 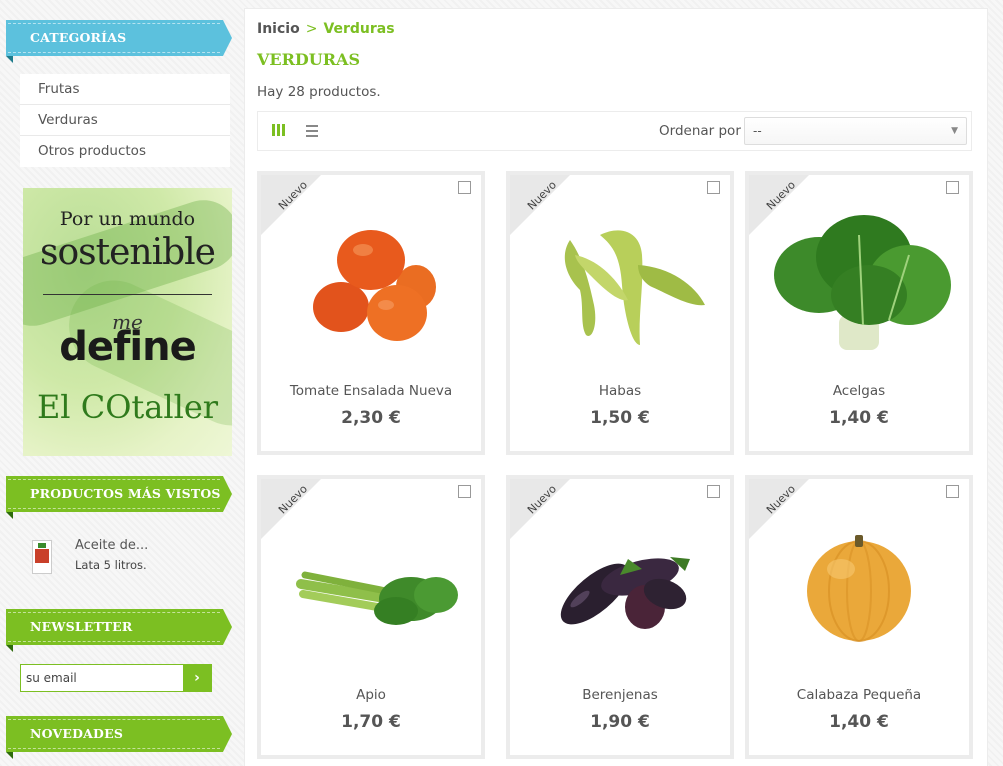 I want to click on newsletter-heading: NEWSLETTER, so click(x=119, y=627).